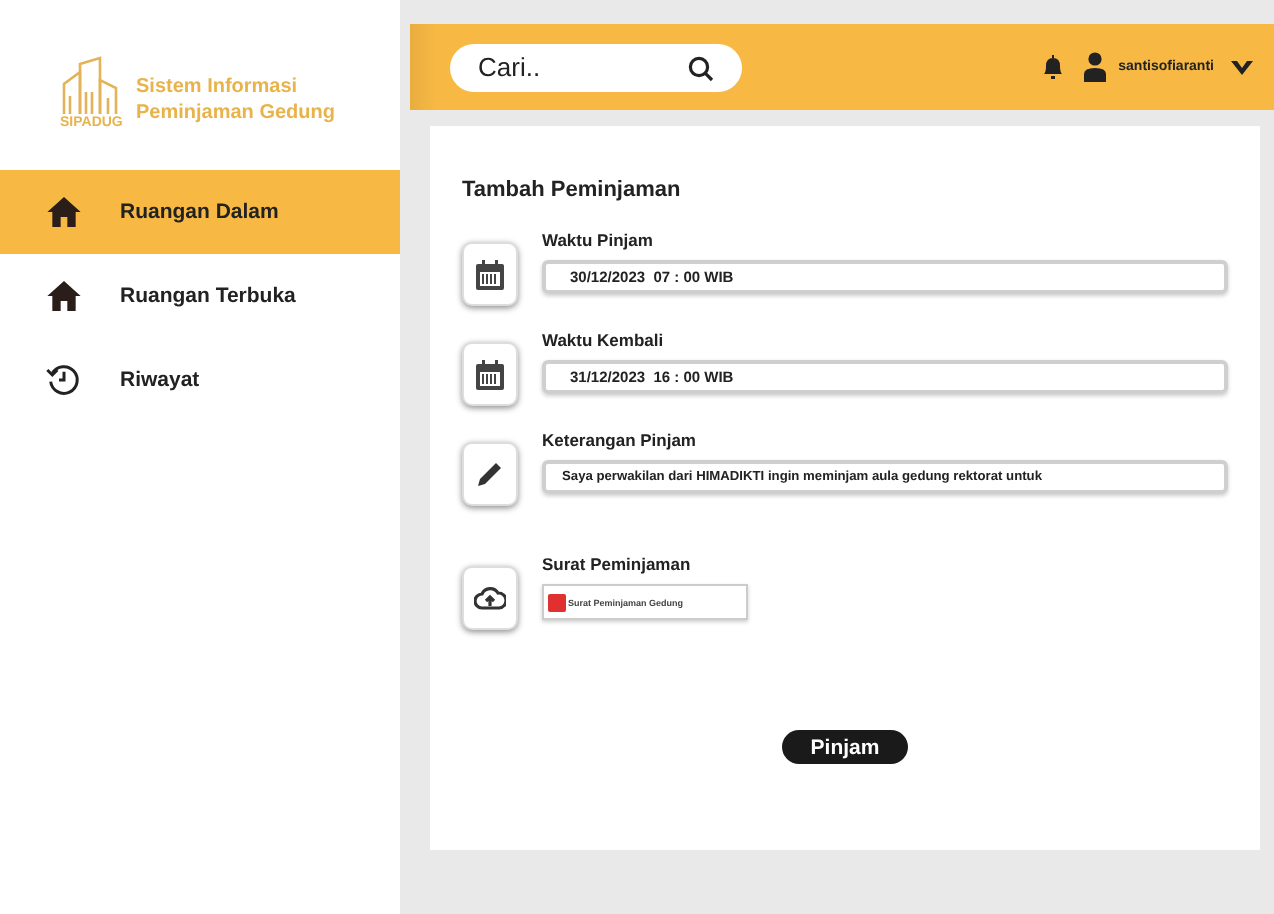  Describe the element at coordinates (64, 380) in the screenshot. I see `history-icon` at that location.